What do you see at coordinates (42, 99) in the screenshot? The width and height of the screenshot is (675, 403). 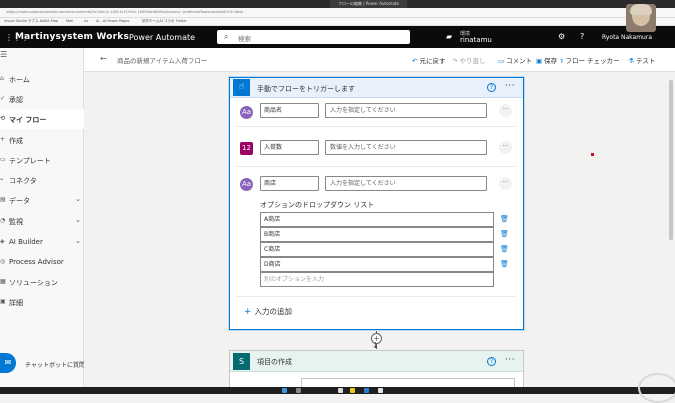 I see `nav-item-approvals: ✓ 承認` at bounding box center [42, 99].